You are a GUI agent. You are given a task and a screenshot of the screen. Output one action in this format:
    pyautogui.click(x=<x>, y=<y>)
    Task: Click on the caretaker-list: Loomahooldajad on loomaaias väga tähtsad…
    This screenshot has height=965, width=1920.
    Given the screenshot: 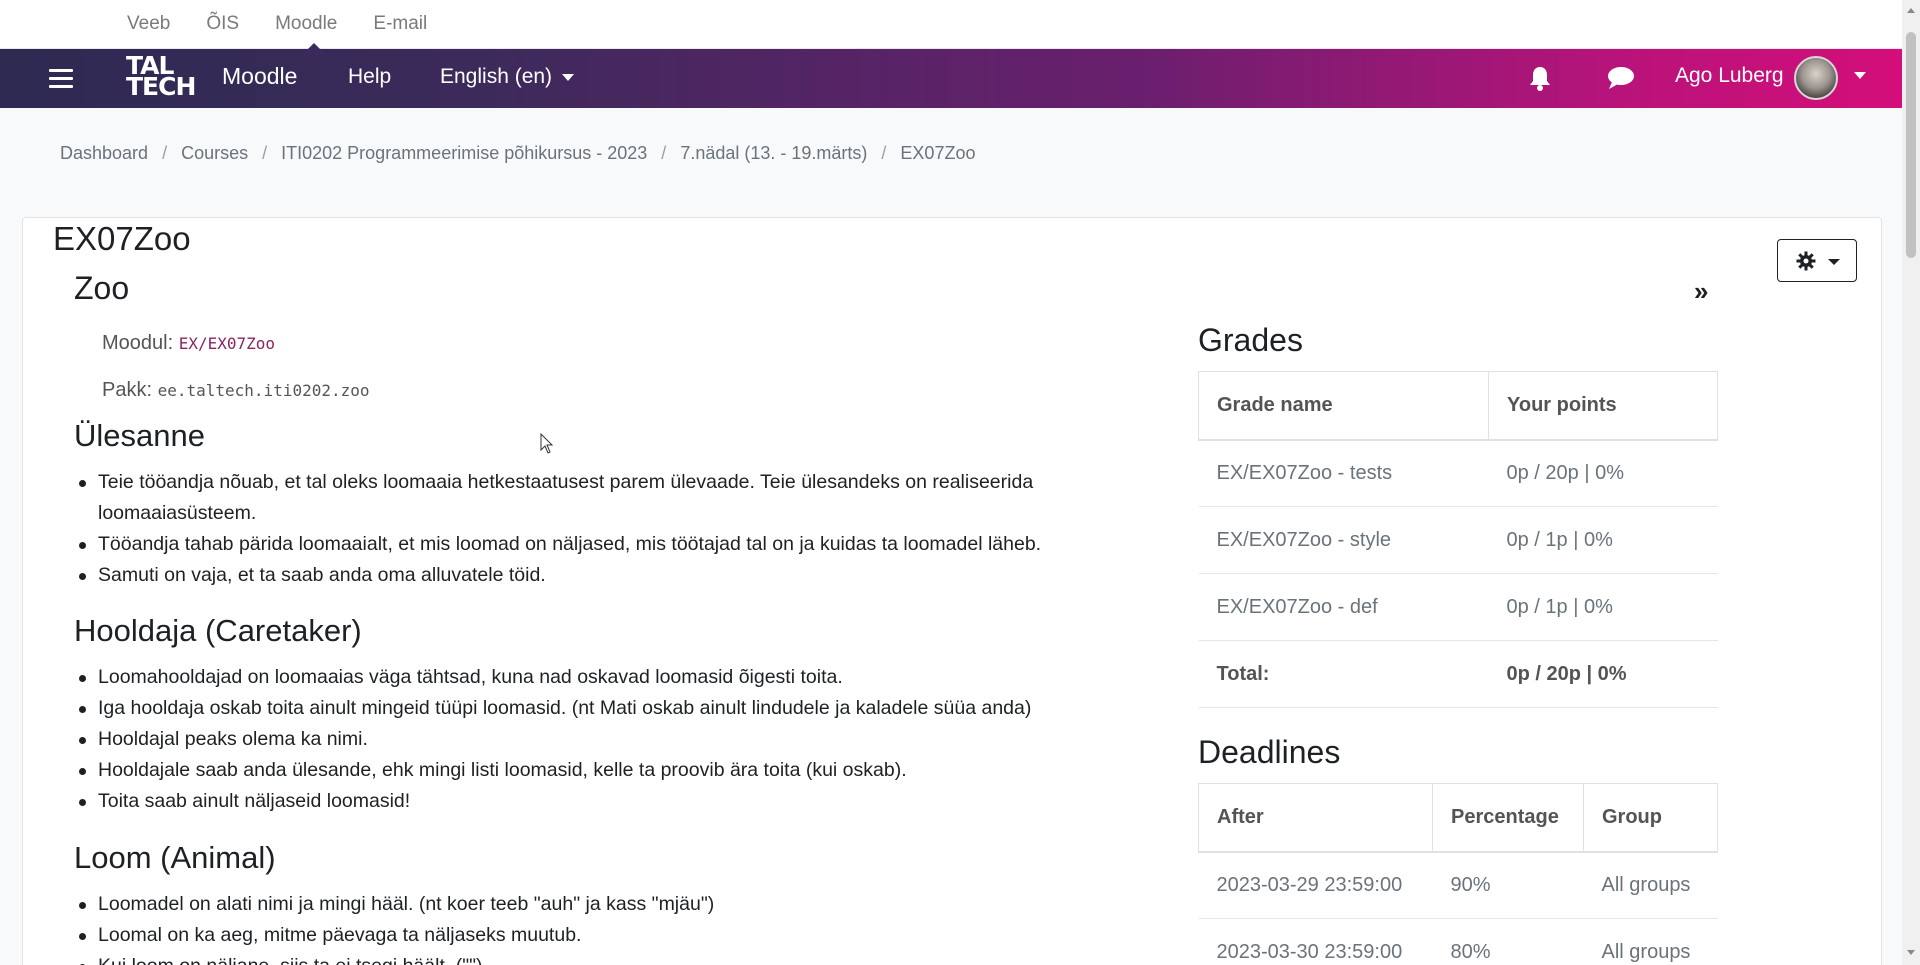 What is the action you would take?
    pyautogui.click(x=618, y=739)
    